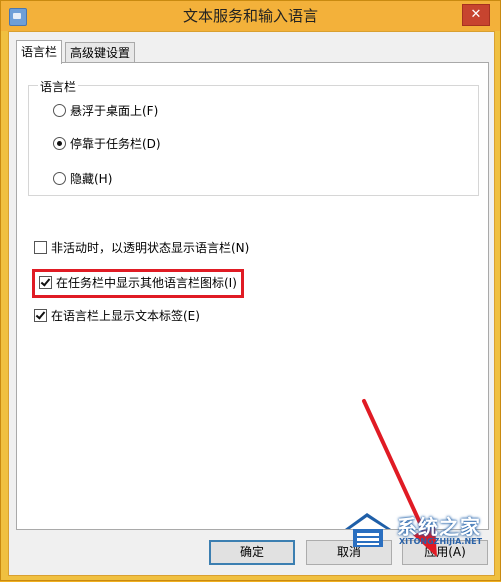 This screenshot has height=582, width=501. I want to click on ok-button: 确定, so click(252, 552).